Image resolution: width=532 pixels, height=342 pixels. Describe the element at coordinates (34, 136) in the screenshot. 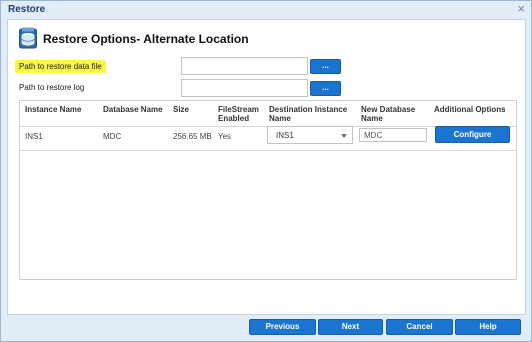

I see `cell-instance-name: INS1` at that location.